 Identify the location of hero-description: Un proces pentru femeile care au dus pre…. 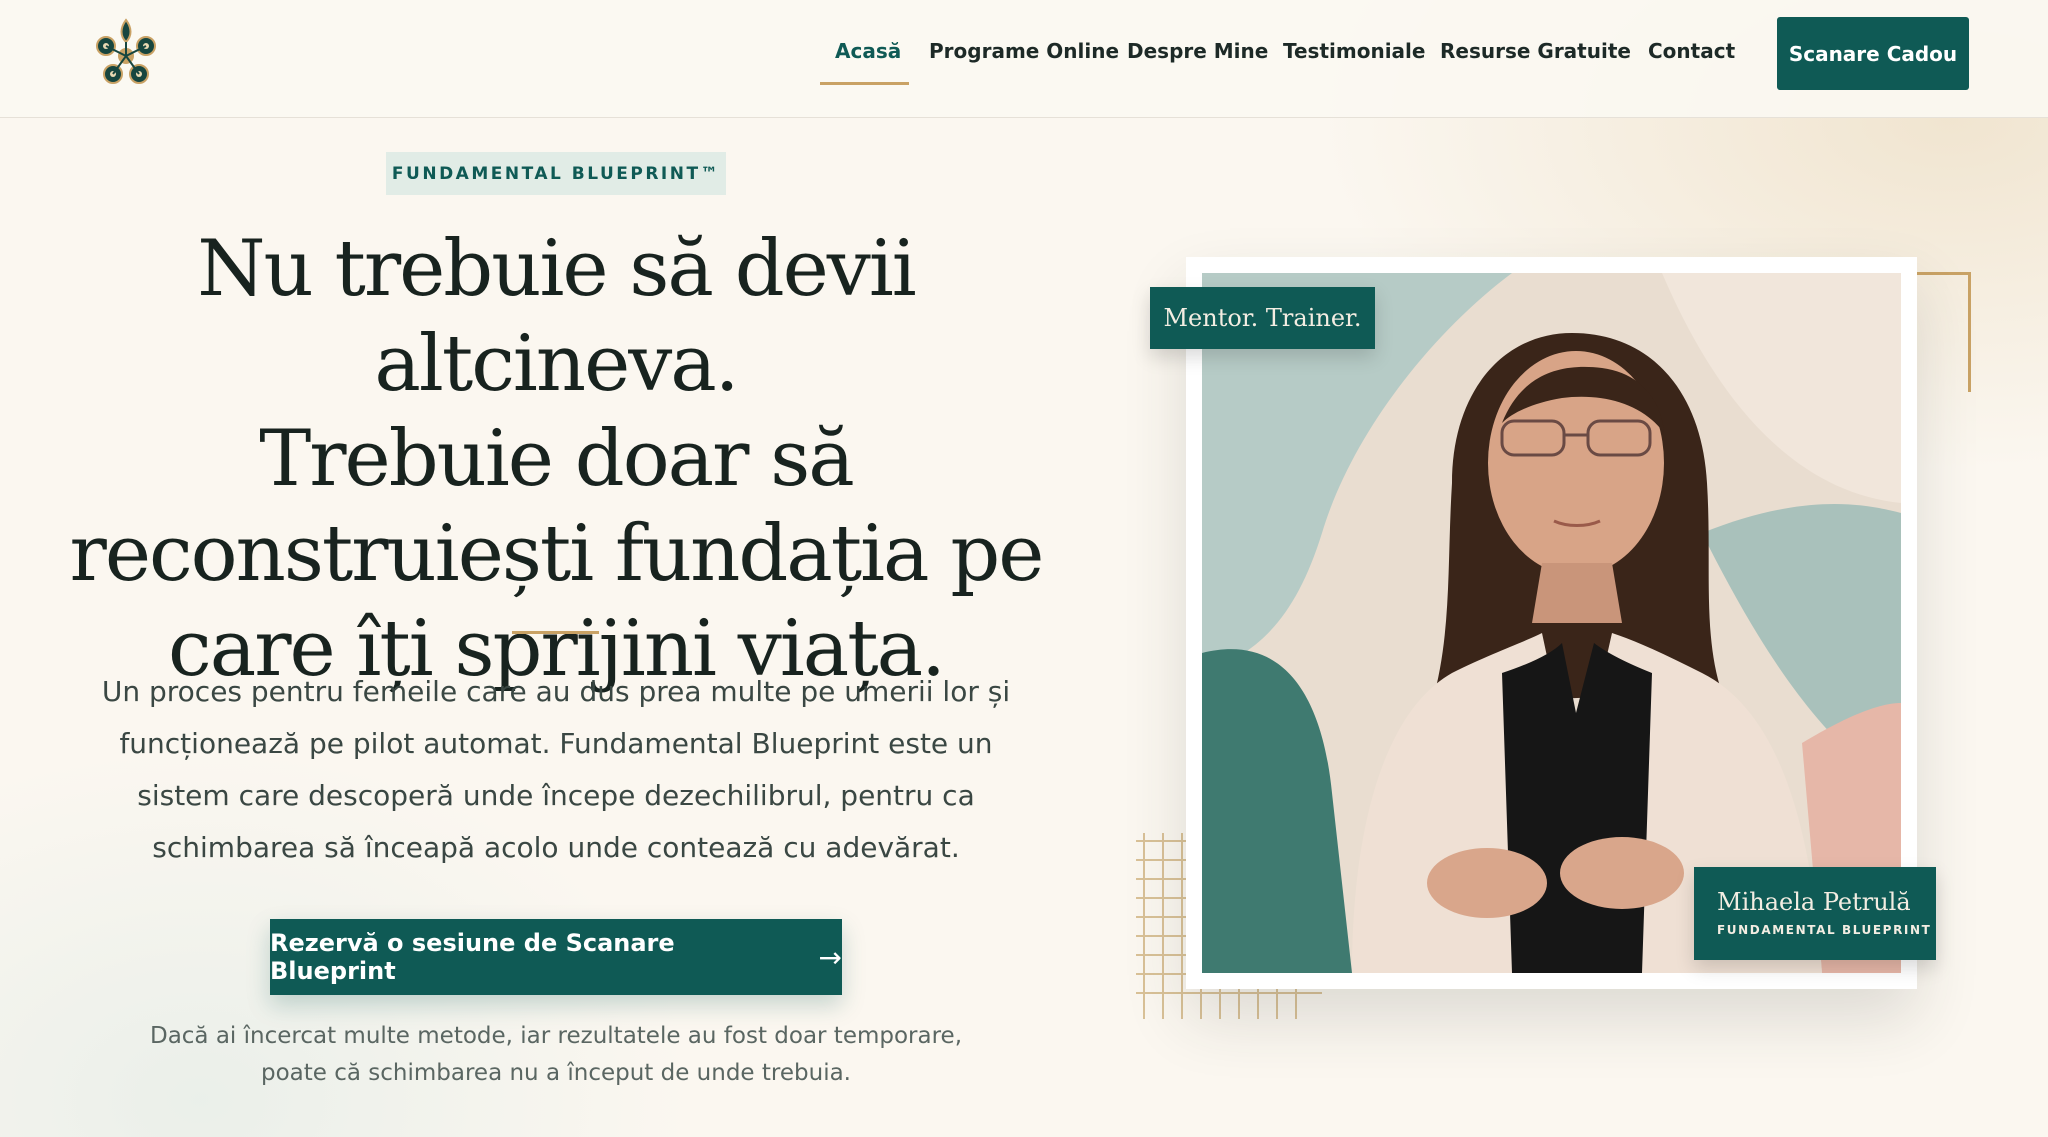
(556, 769).